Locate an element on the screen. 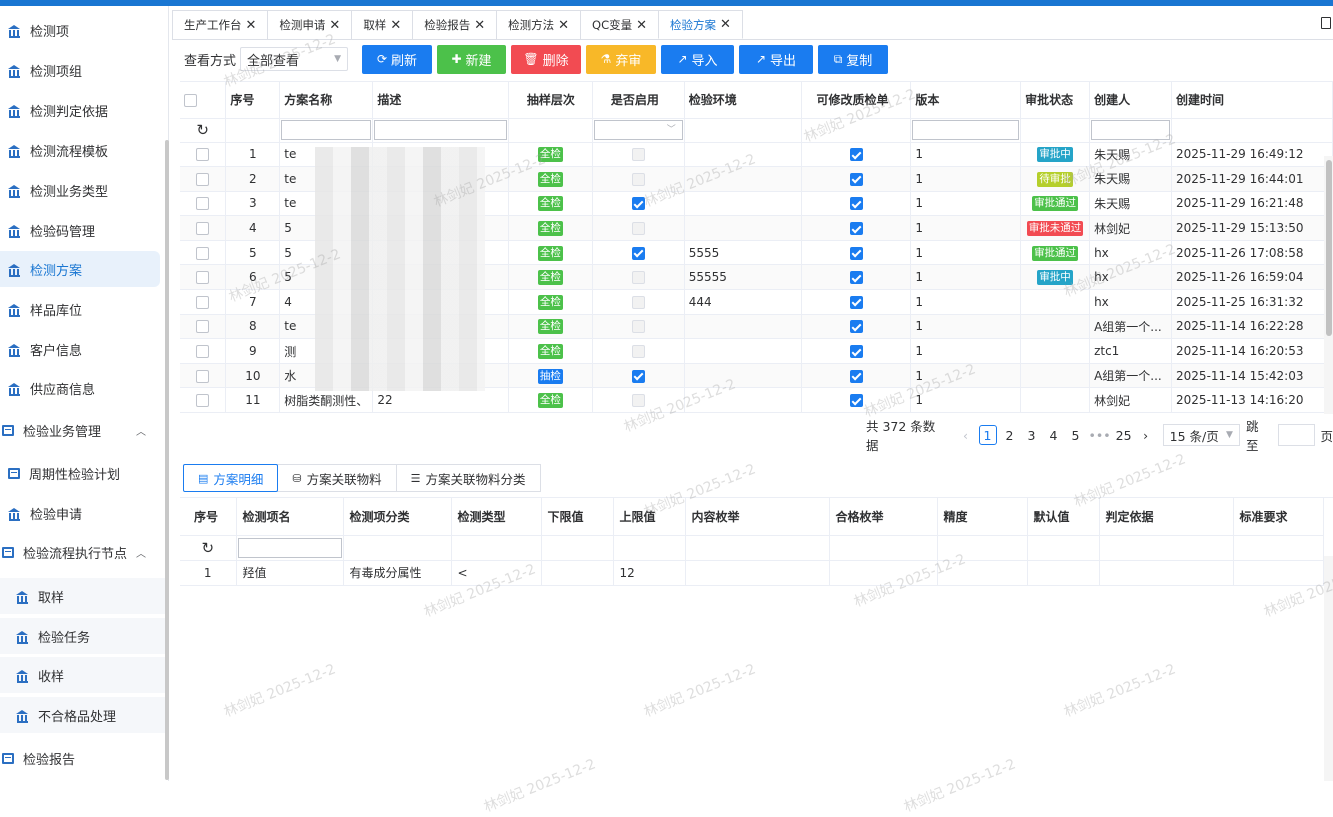 This screenshot has width=1333, height=817. sidebar-scrollbar is located at coordinates (167, 460).